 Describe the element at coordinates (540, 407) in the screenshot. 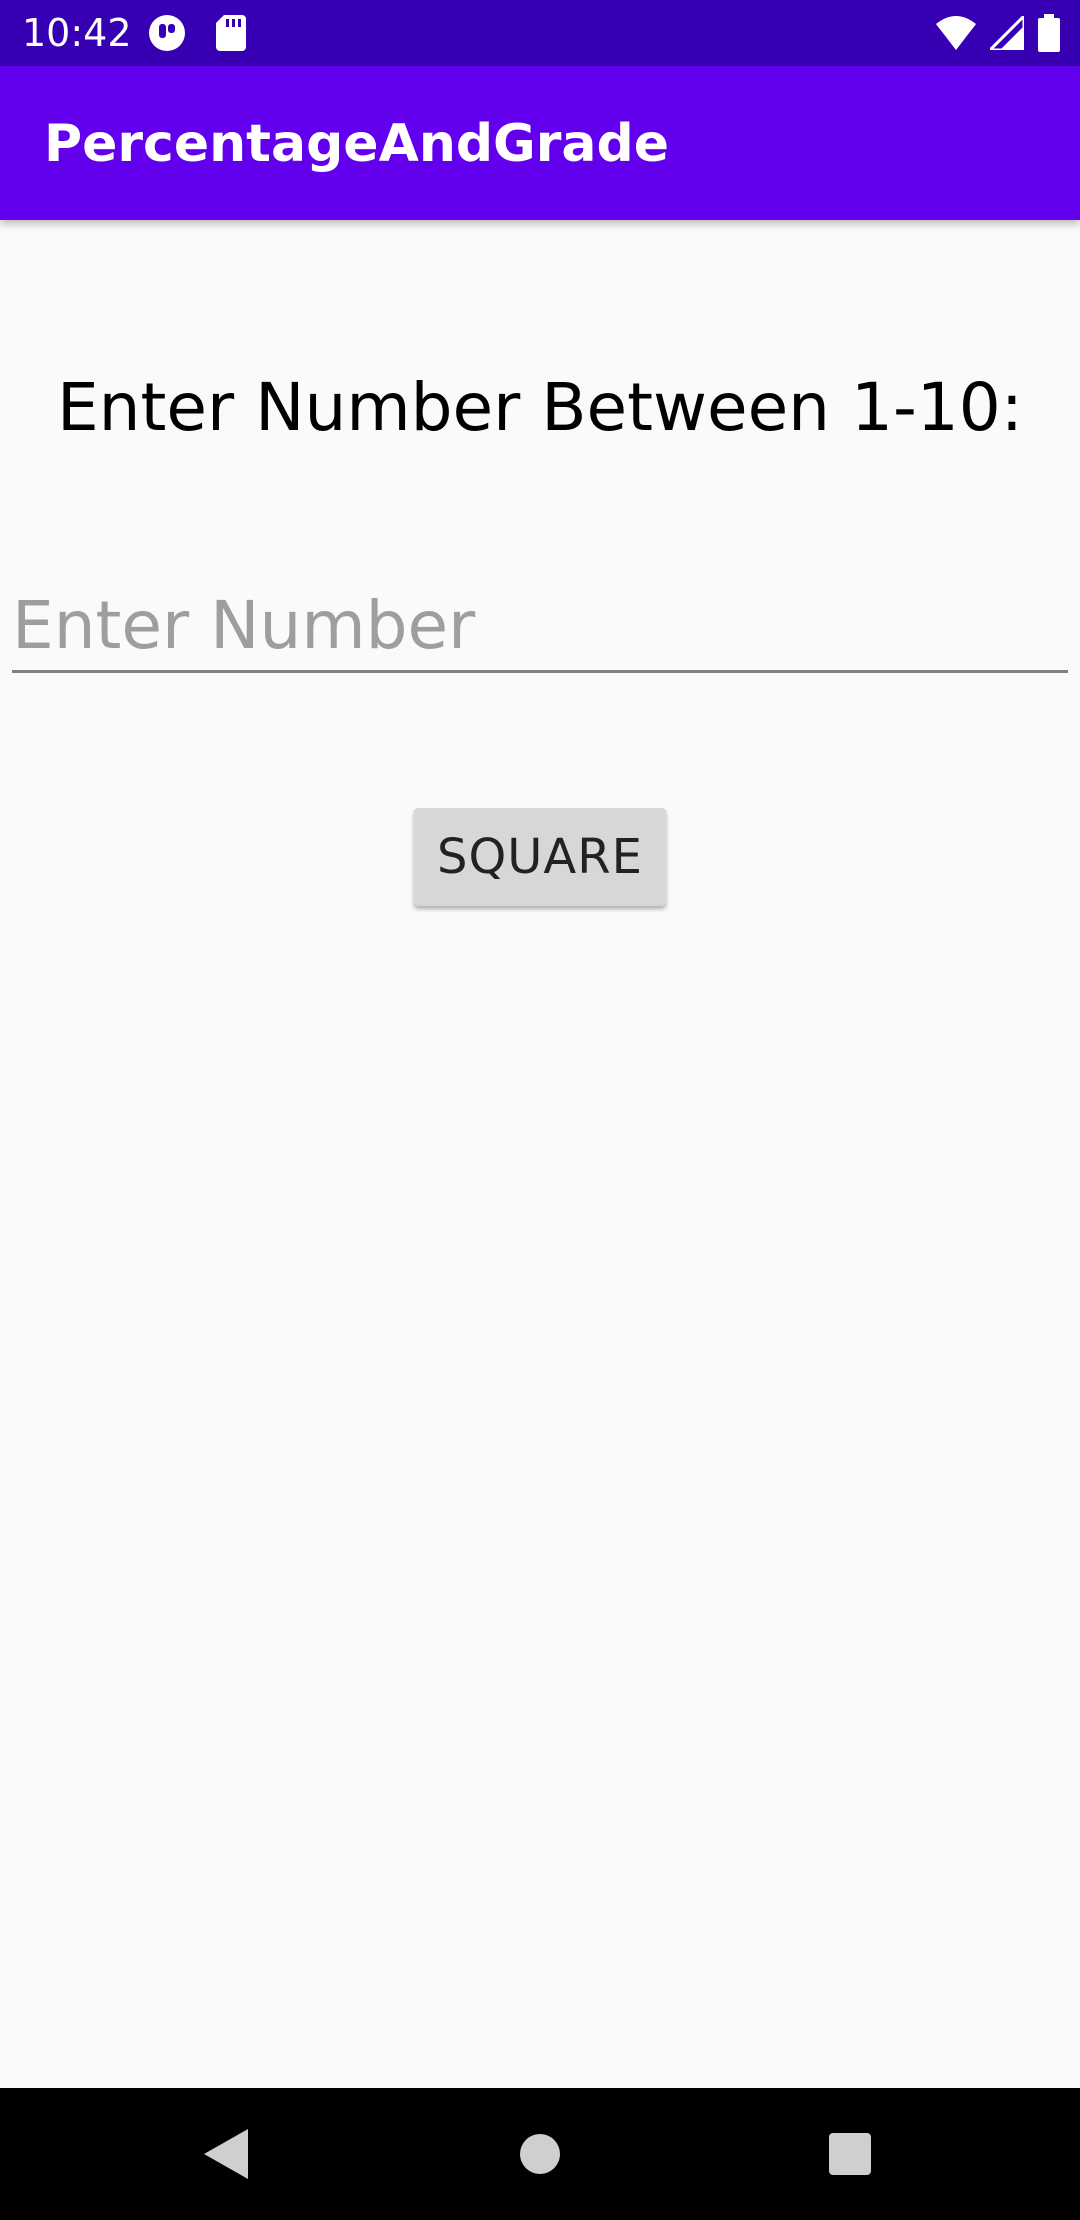

I see `prompt-label: Enter Number Between 1-10:` at that location.